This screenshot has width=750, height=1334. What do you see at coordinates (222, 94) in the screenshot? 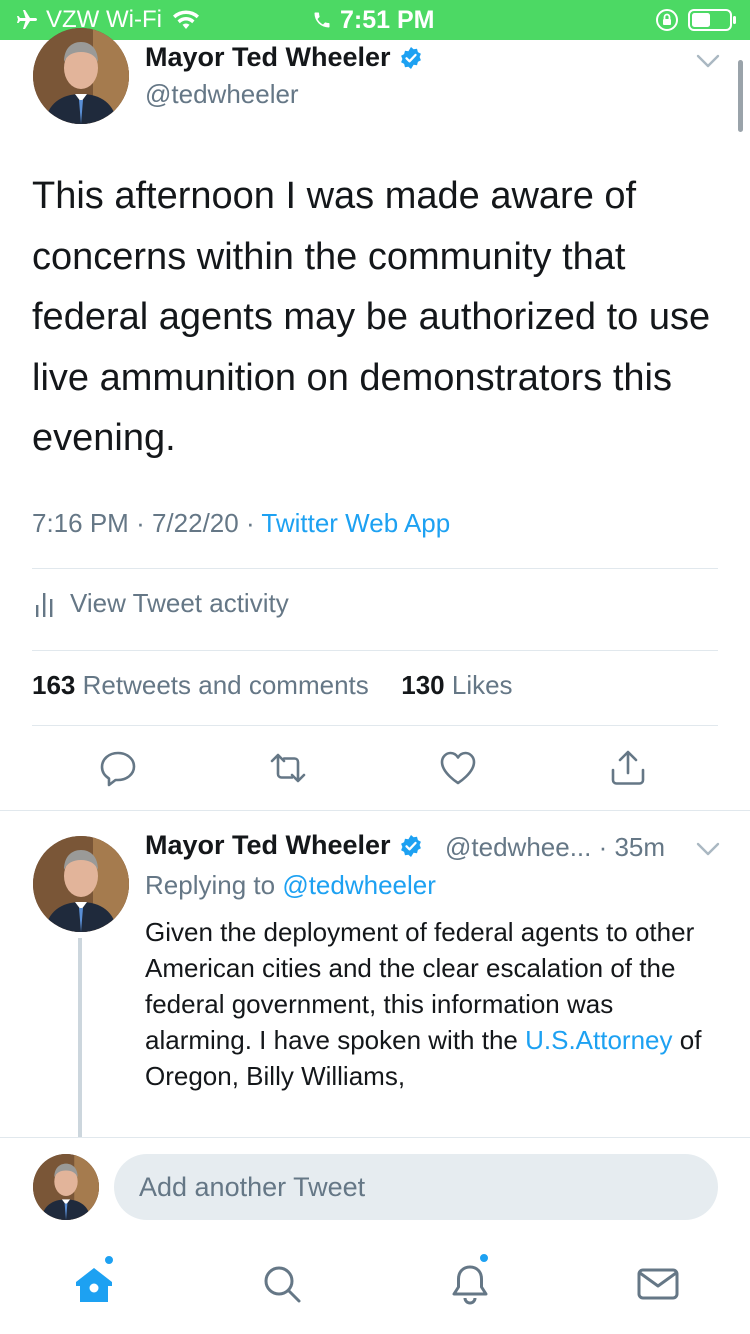
I see `author-handle: @tedwheeler` at bounding box center [222, 94].